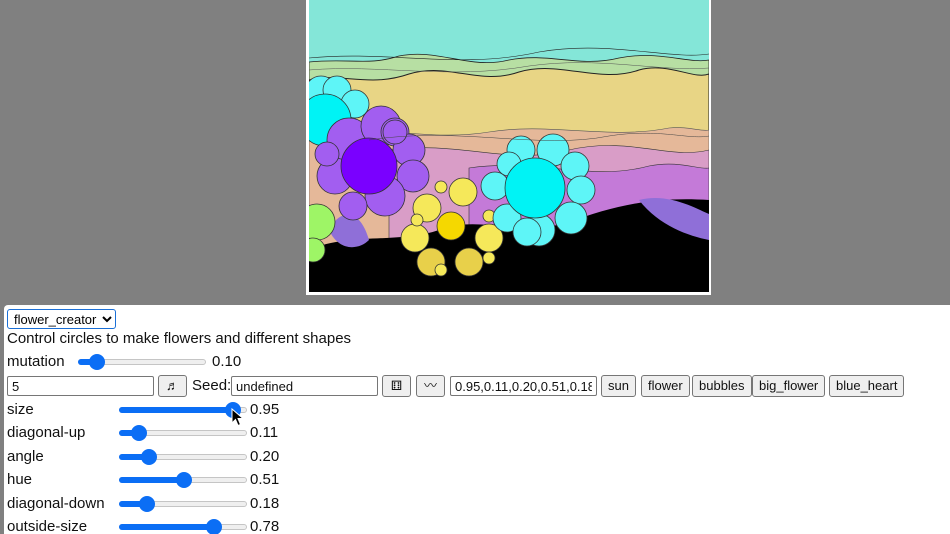  Describe the element at coordinates (722, 386) in the screenshot. I see `preset-bubbles-button: bubbles` at that location.